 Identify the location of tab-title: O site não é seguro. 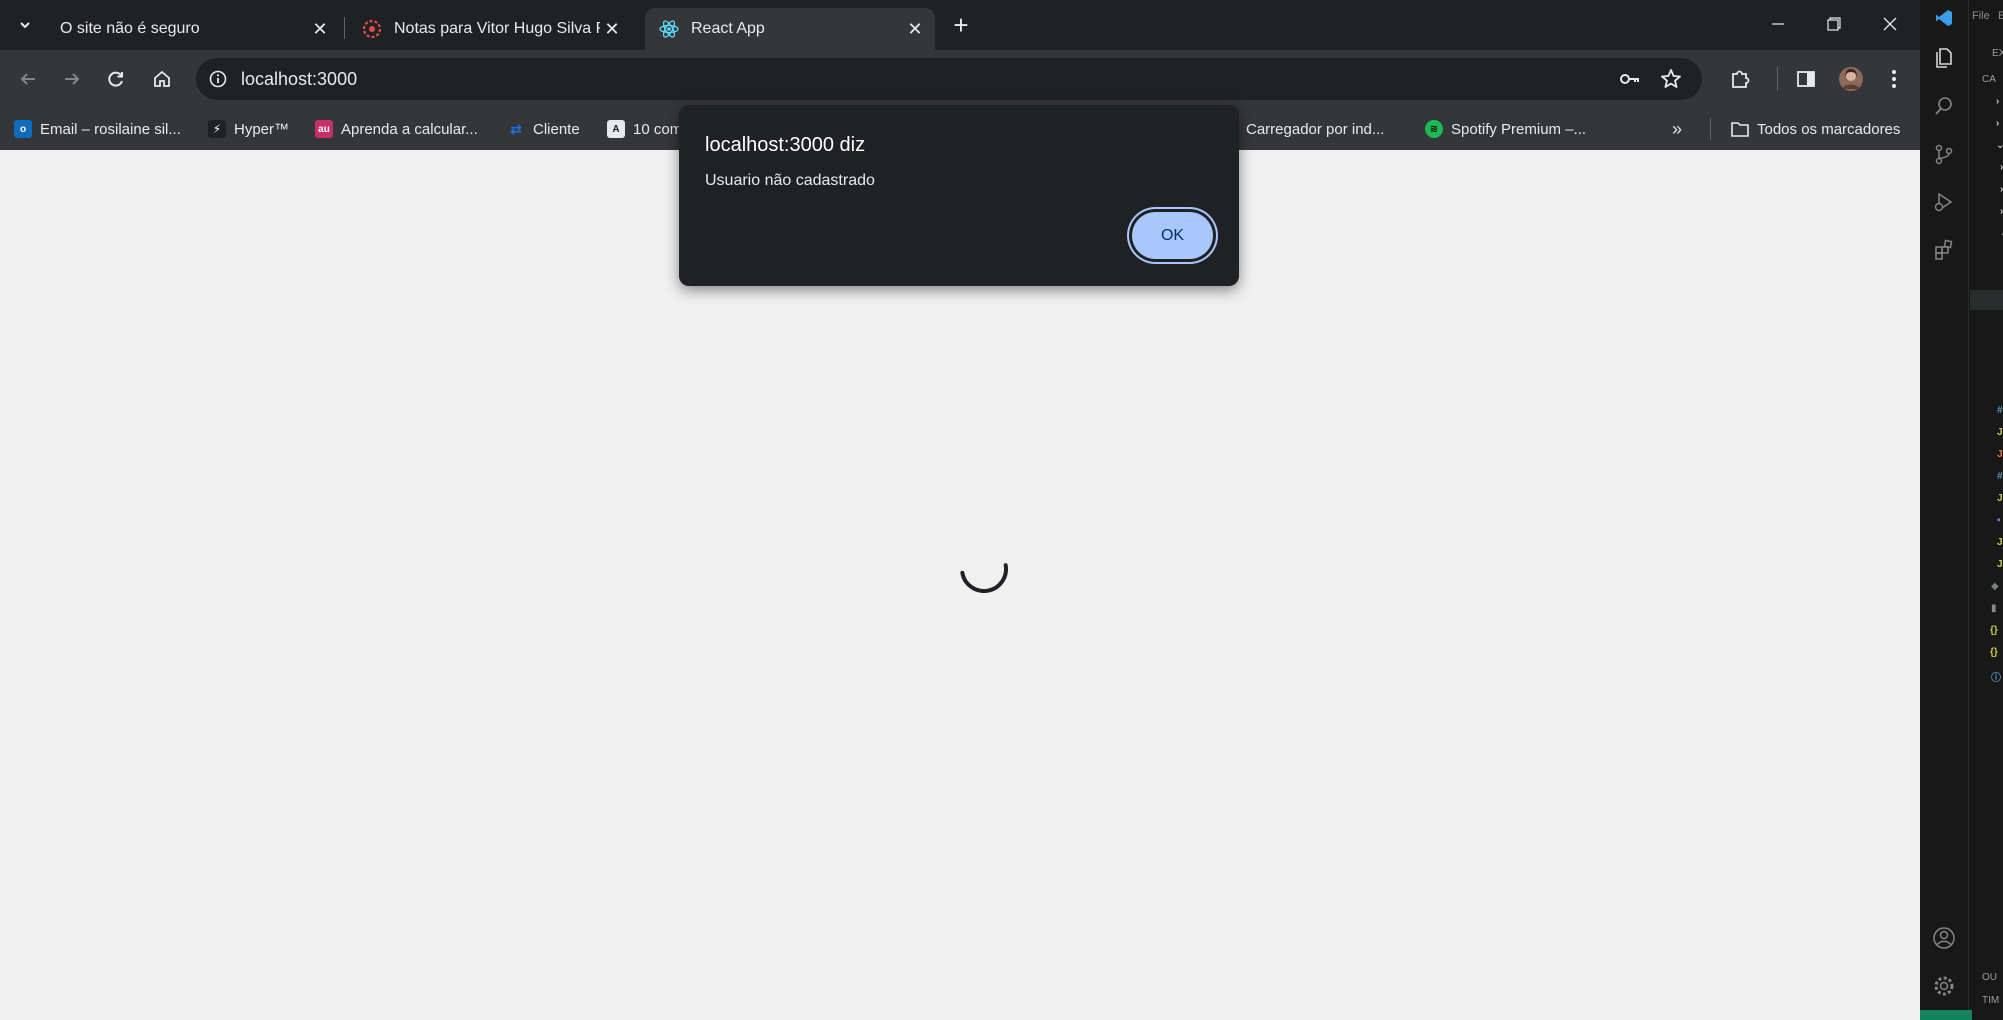
(130, 28).